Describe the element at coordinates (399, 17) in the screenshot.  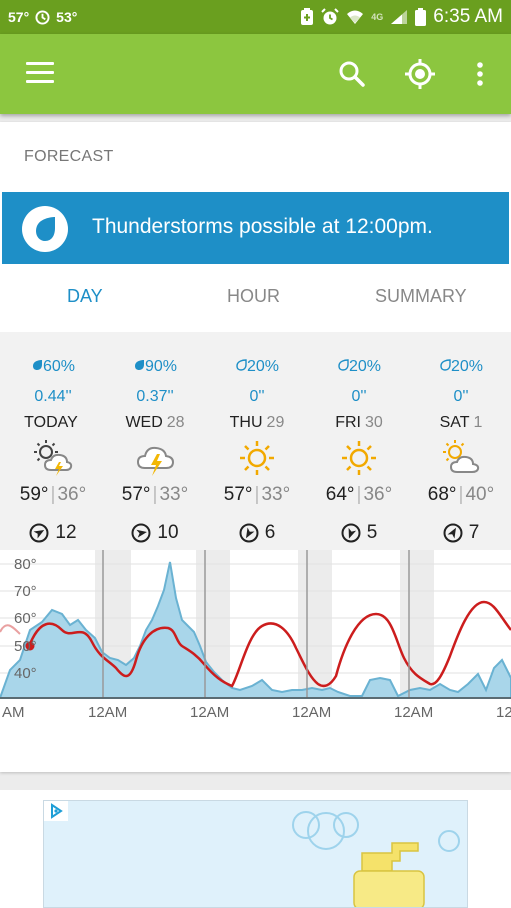
I see `signal-icon` at that location.